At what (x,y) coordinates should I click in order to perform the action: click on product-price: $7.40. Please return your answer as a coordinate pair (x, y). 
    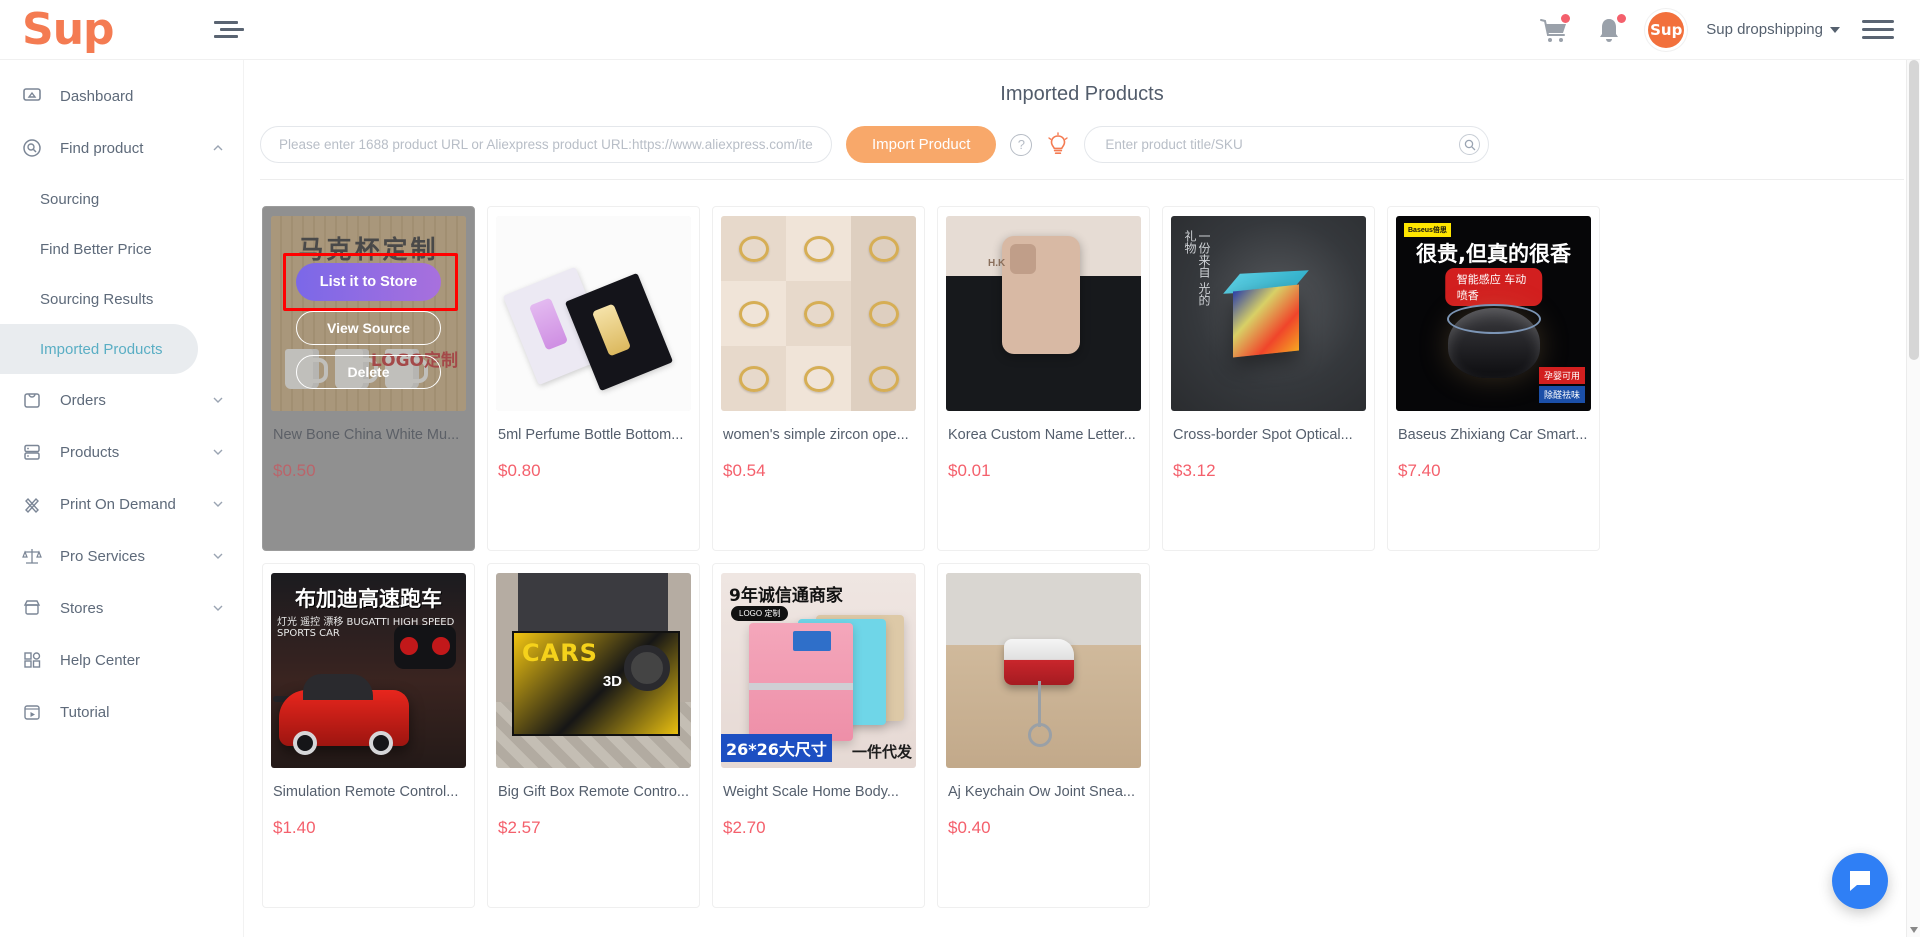
    Looking at the image, I should click on (1419, 470).